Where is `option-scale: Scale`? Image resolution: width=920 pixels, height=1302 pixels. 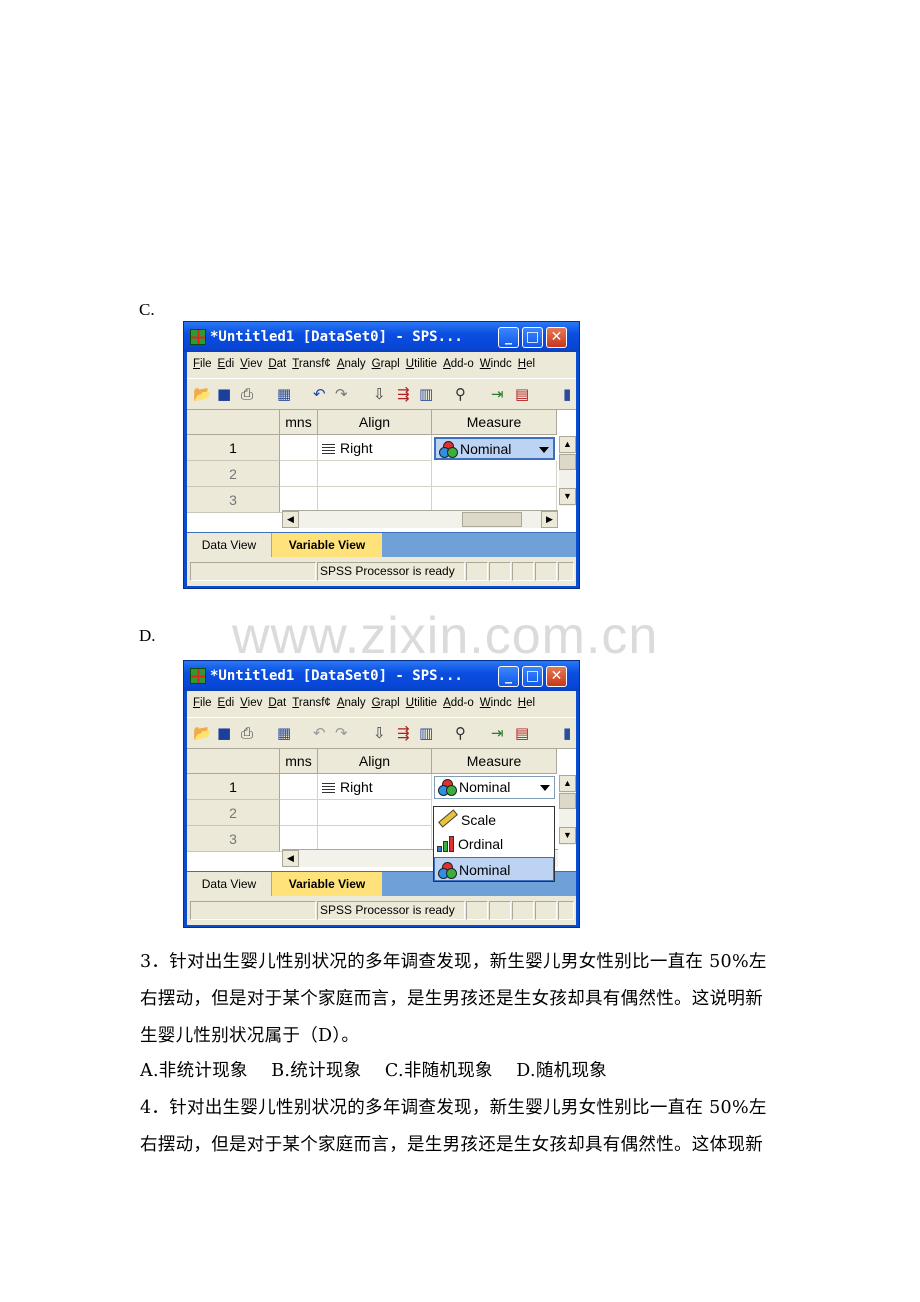 option-scale: Scale is located at coordinates (494, 820).